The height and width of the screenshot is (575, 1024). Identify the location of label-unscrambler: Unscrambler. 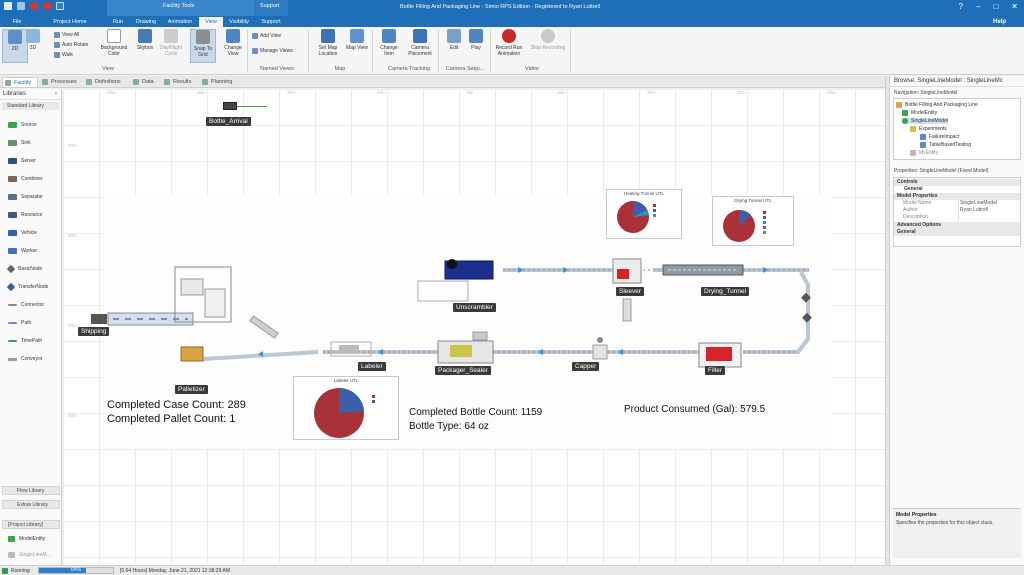
(474, 307).